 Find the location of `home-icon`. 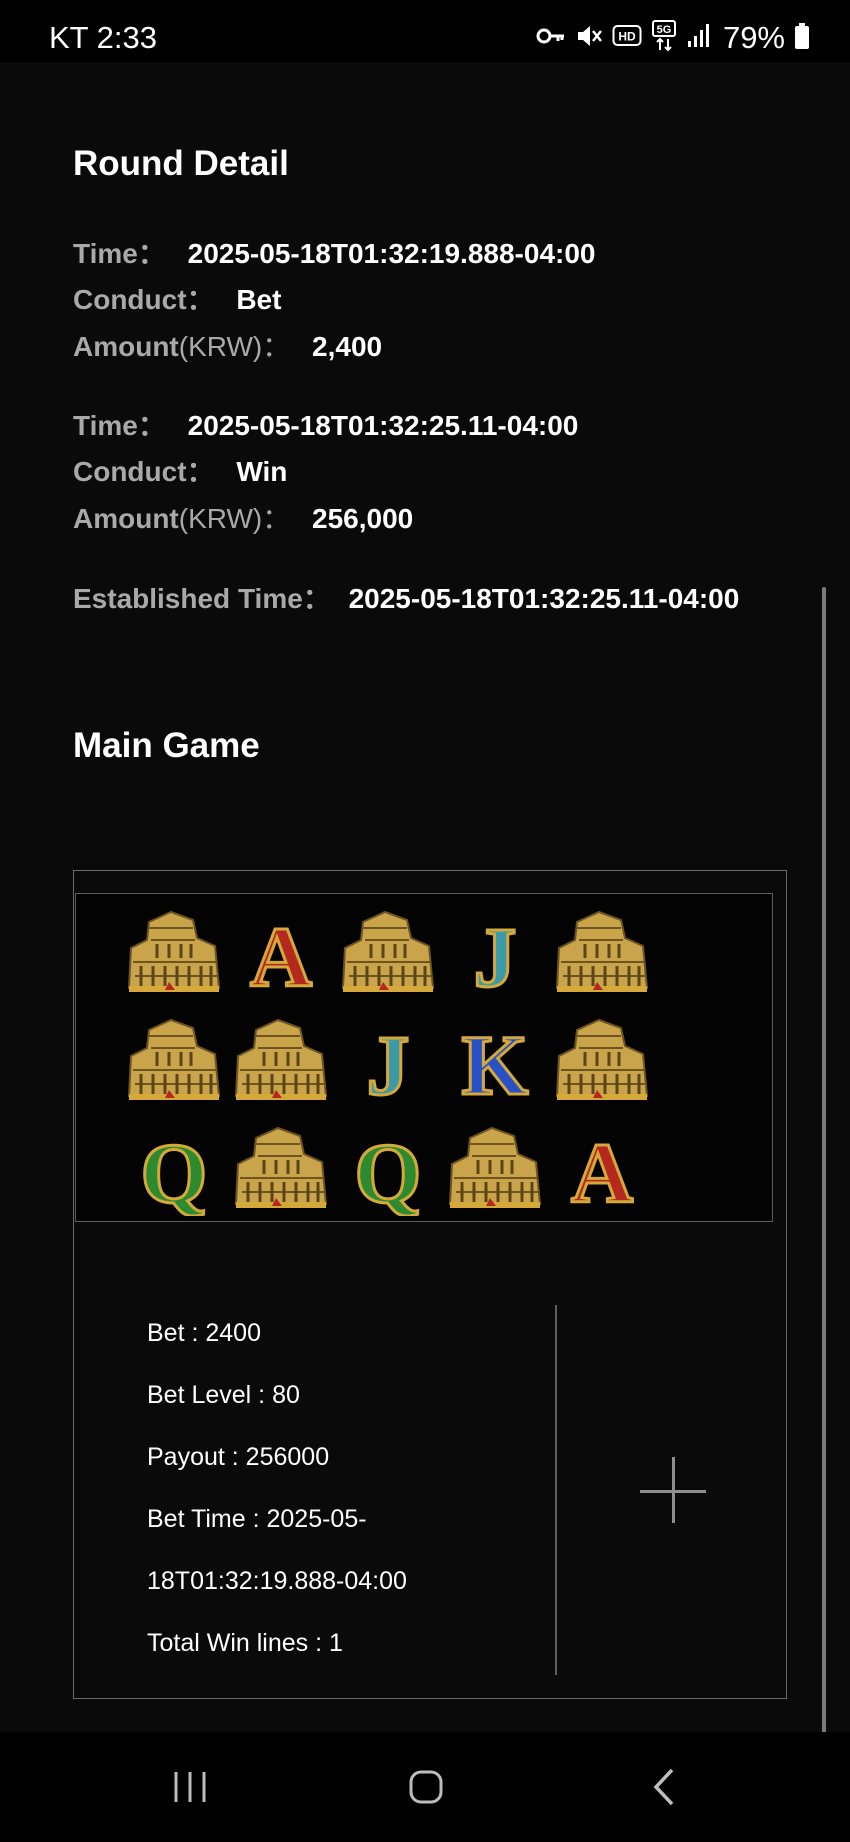

home-icon is located at coordinates (426, 1787).